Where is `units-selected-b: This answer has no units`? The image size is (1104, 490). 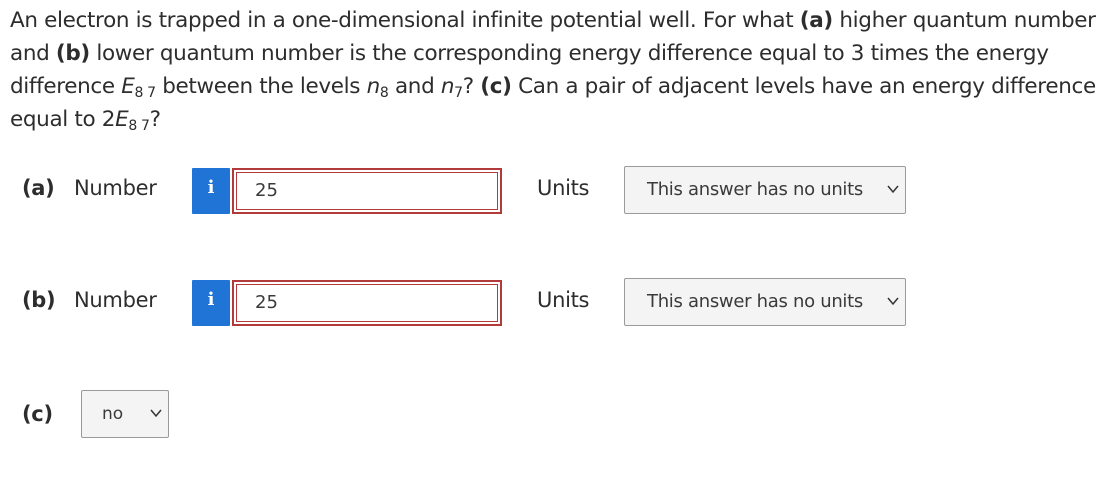 units-selected-b: This answer has no units is located at coordinates (755, 301).